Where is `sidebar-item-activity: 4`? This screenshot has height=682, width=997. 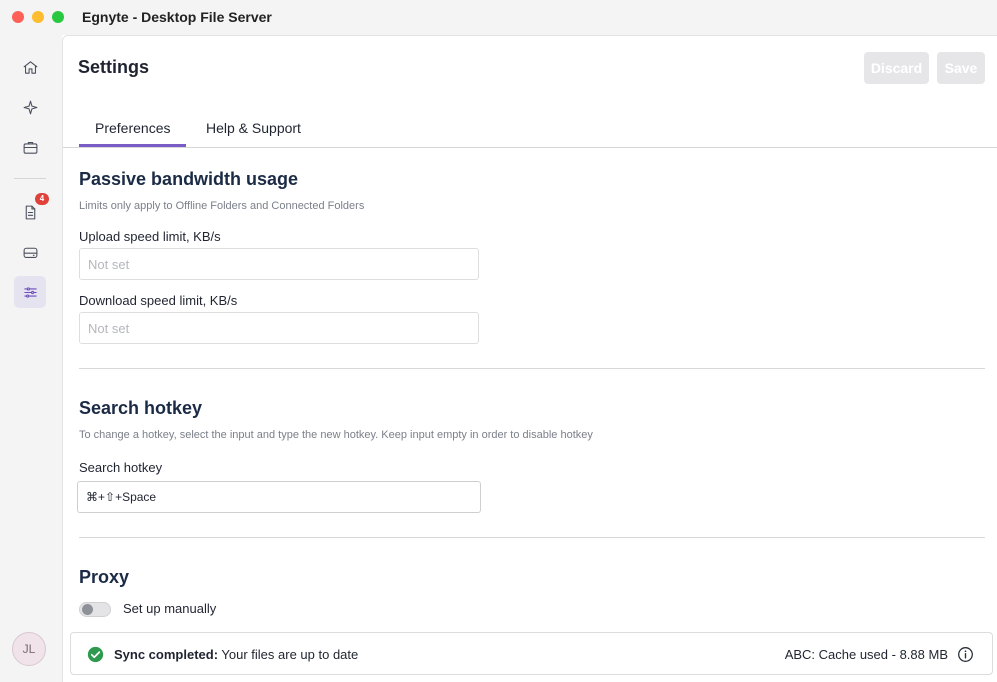
sidebar-item-activity: 4 is located at coordinates (31, 210).